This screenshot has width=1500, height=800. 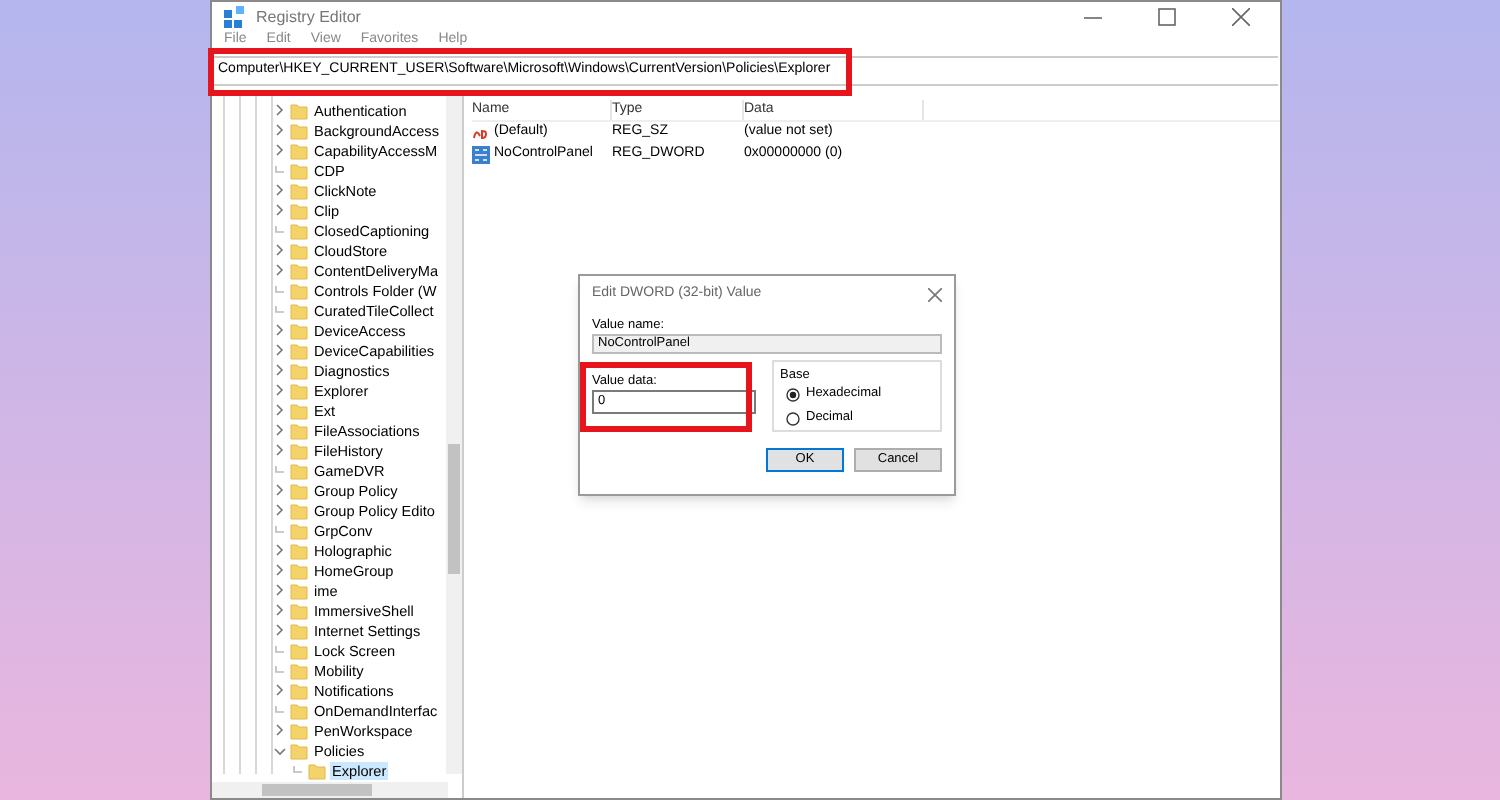 I want to click on maximize-icon, so click(x=1167, y=17).